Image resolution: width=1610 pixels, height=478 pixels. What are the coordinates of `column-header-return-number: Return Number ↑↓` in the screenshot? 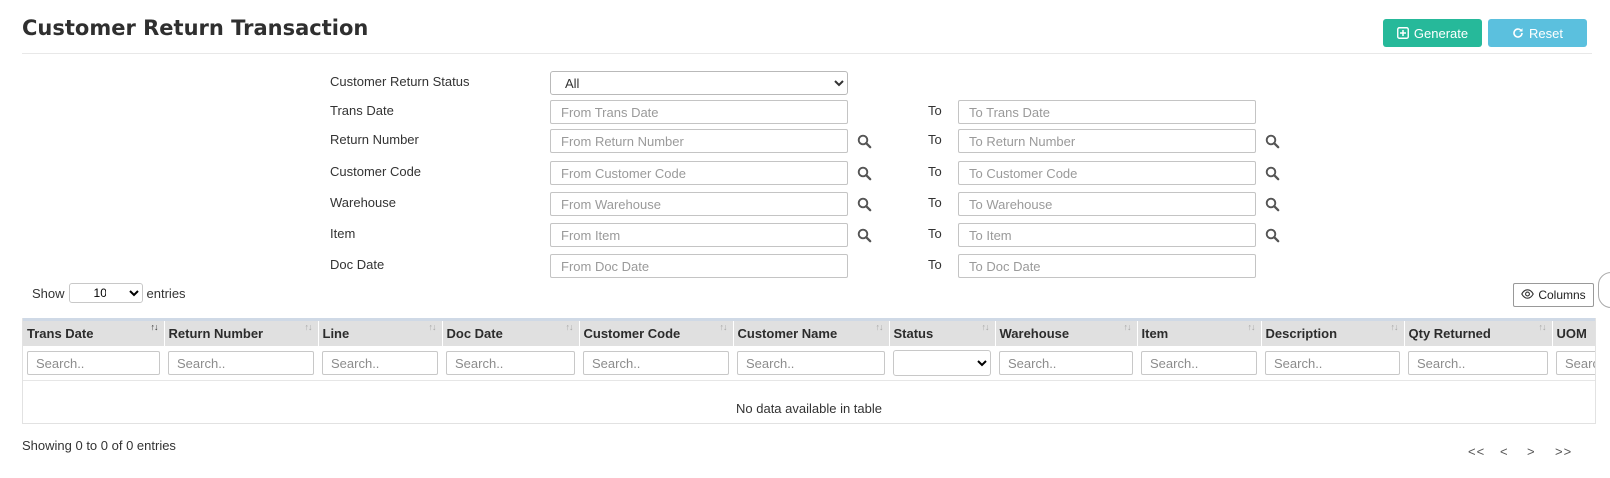 It's located at (241, 332).